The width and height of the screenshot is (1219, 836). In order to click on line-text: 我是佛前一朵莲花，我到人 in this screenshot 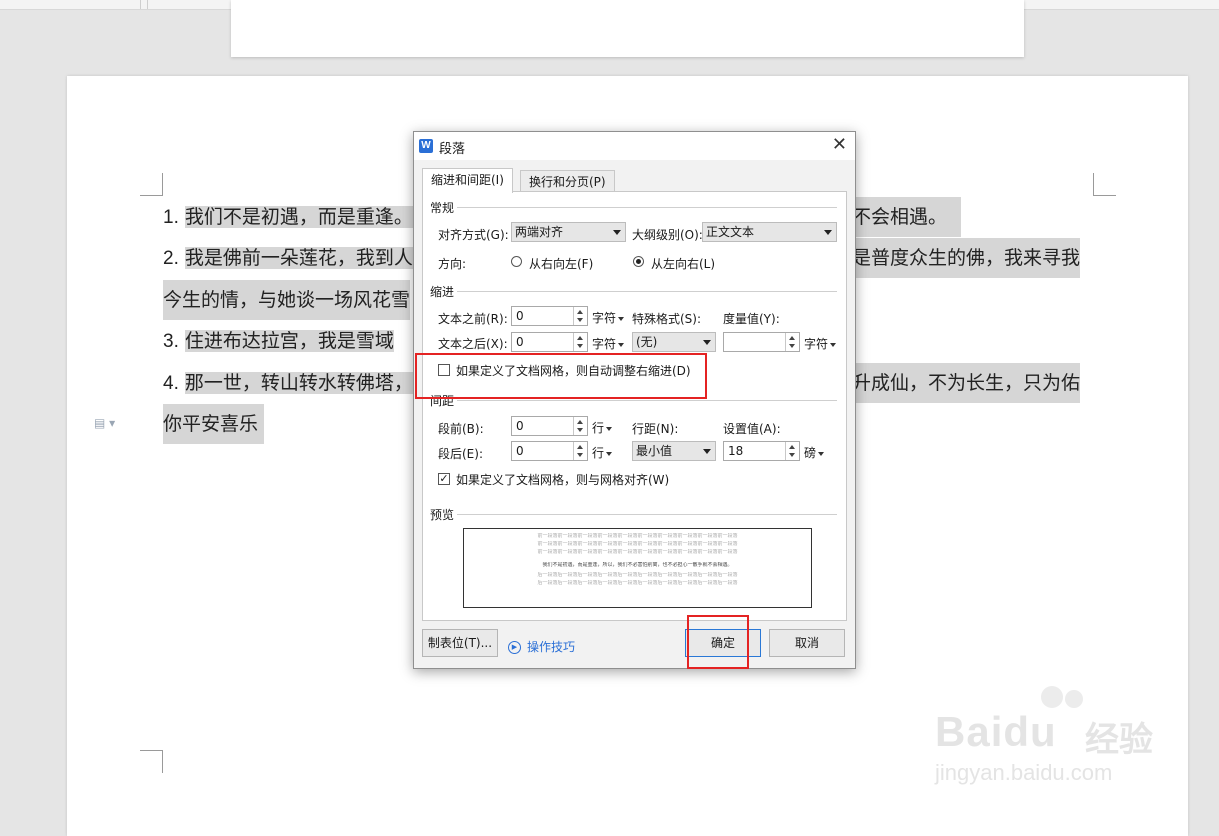, I will do `click(298, 258)`.